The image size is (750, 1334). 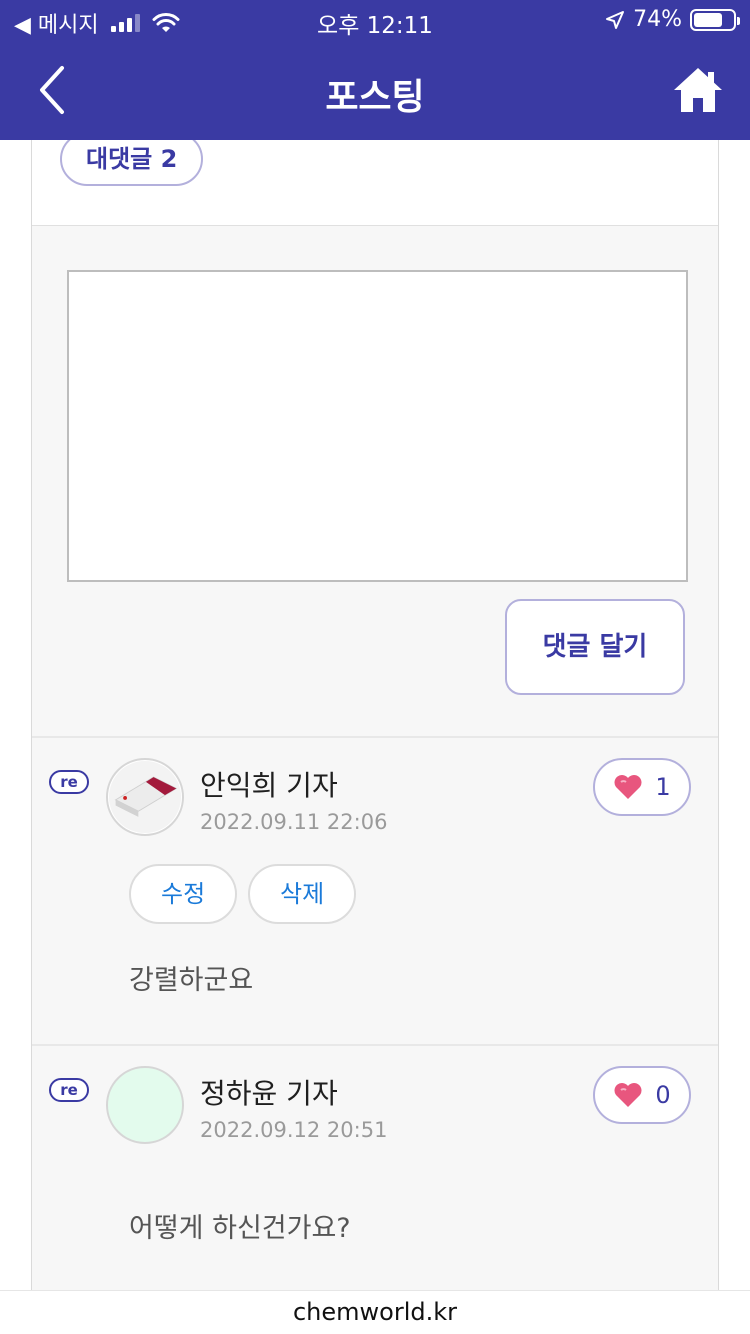 I want to click on reply-count-button: 대댓글 2, so click(x=132, y=163).